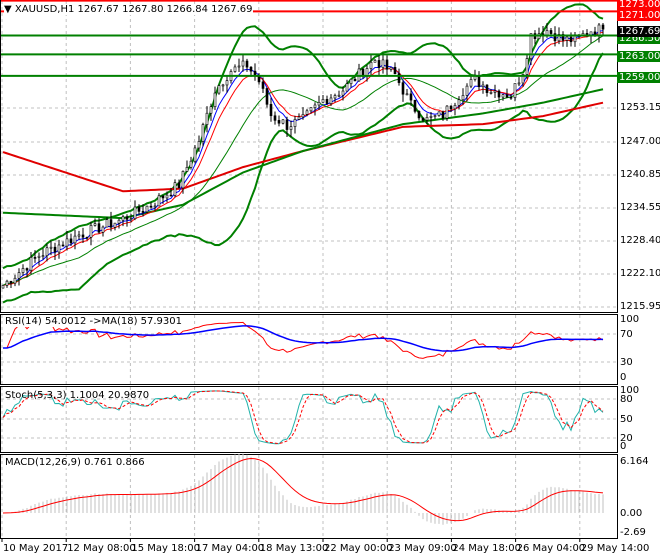 The height and width of the screenshot is (560, 660). What do you see at coordinates (143, 9) in the screenshot?
I see `high-value: 1267.80` at bounding box center [143, 9].